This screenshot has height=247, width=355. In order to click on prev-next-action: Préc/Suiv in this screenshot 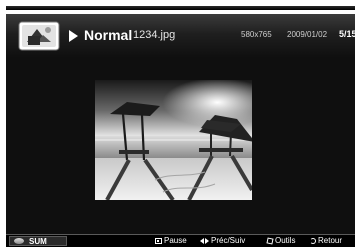, I will do `click(222, 241)`.